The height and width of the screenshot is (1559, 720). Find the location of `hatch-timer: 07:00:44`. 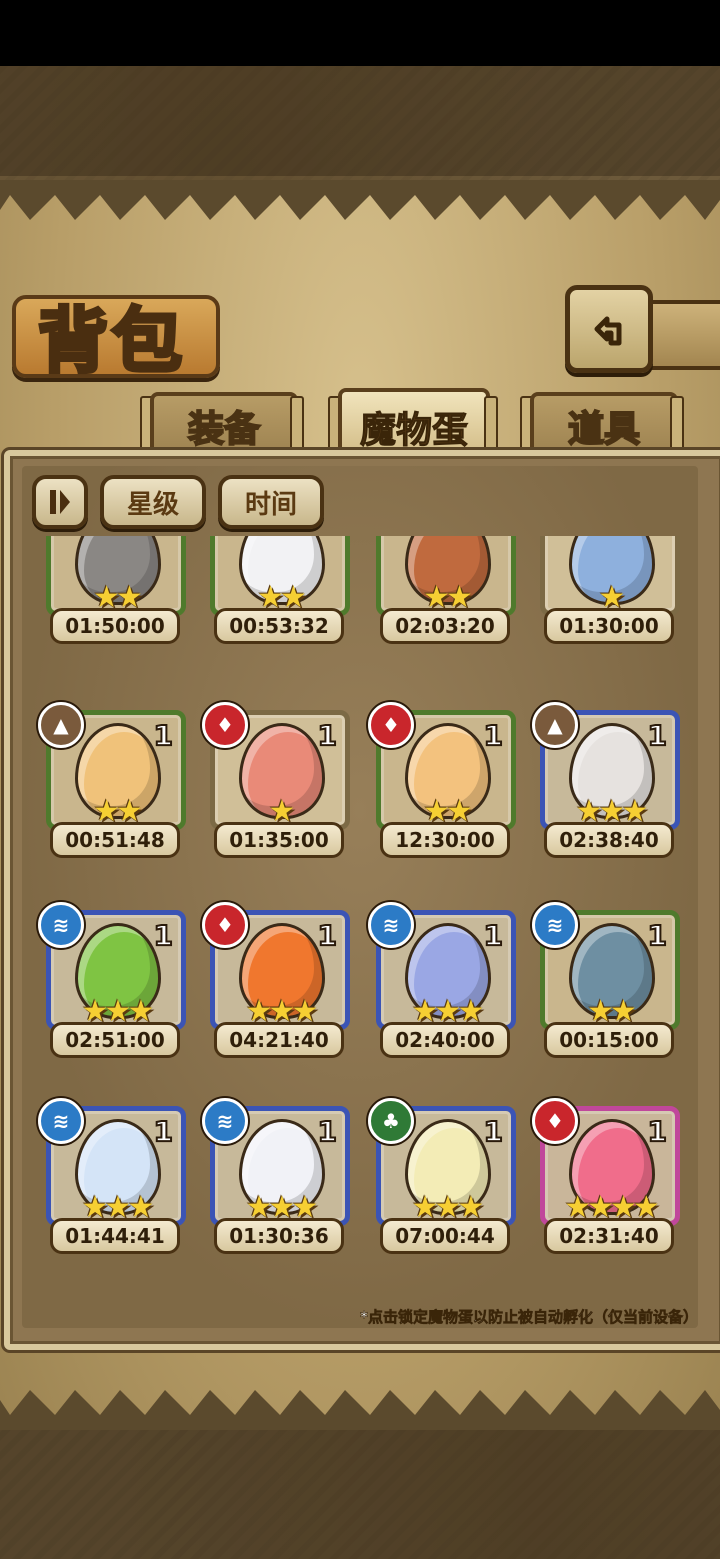

hatch-timer: 07:00:44 is located at coordinates (445, 1236).